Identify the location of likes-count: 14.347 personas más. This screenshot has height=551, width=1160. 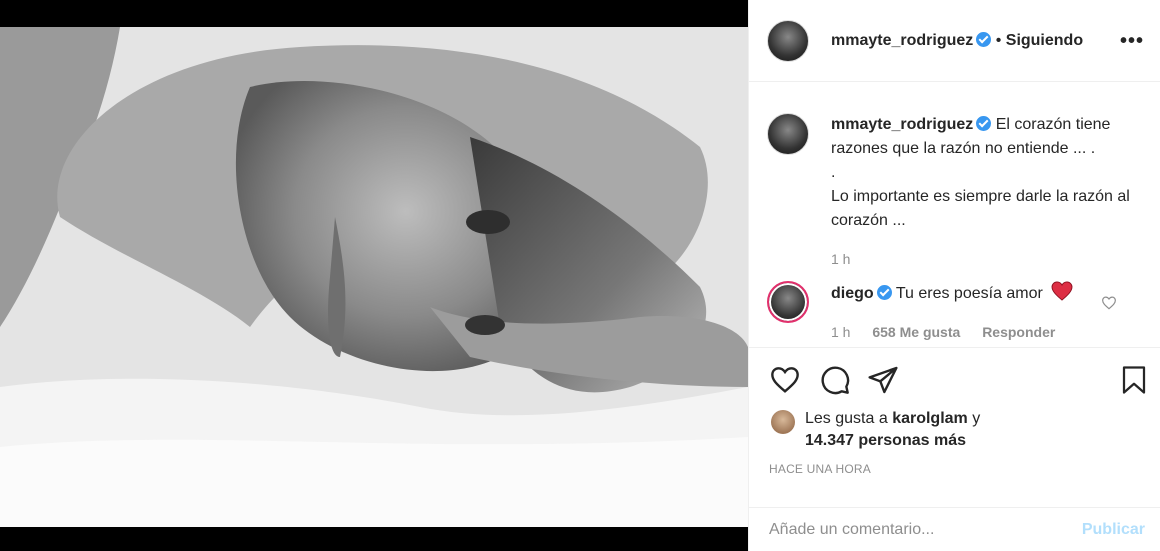
(885, 440).